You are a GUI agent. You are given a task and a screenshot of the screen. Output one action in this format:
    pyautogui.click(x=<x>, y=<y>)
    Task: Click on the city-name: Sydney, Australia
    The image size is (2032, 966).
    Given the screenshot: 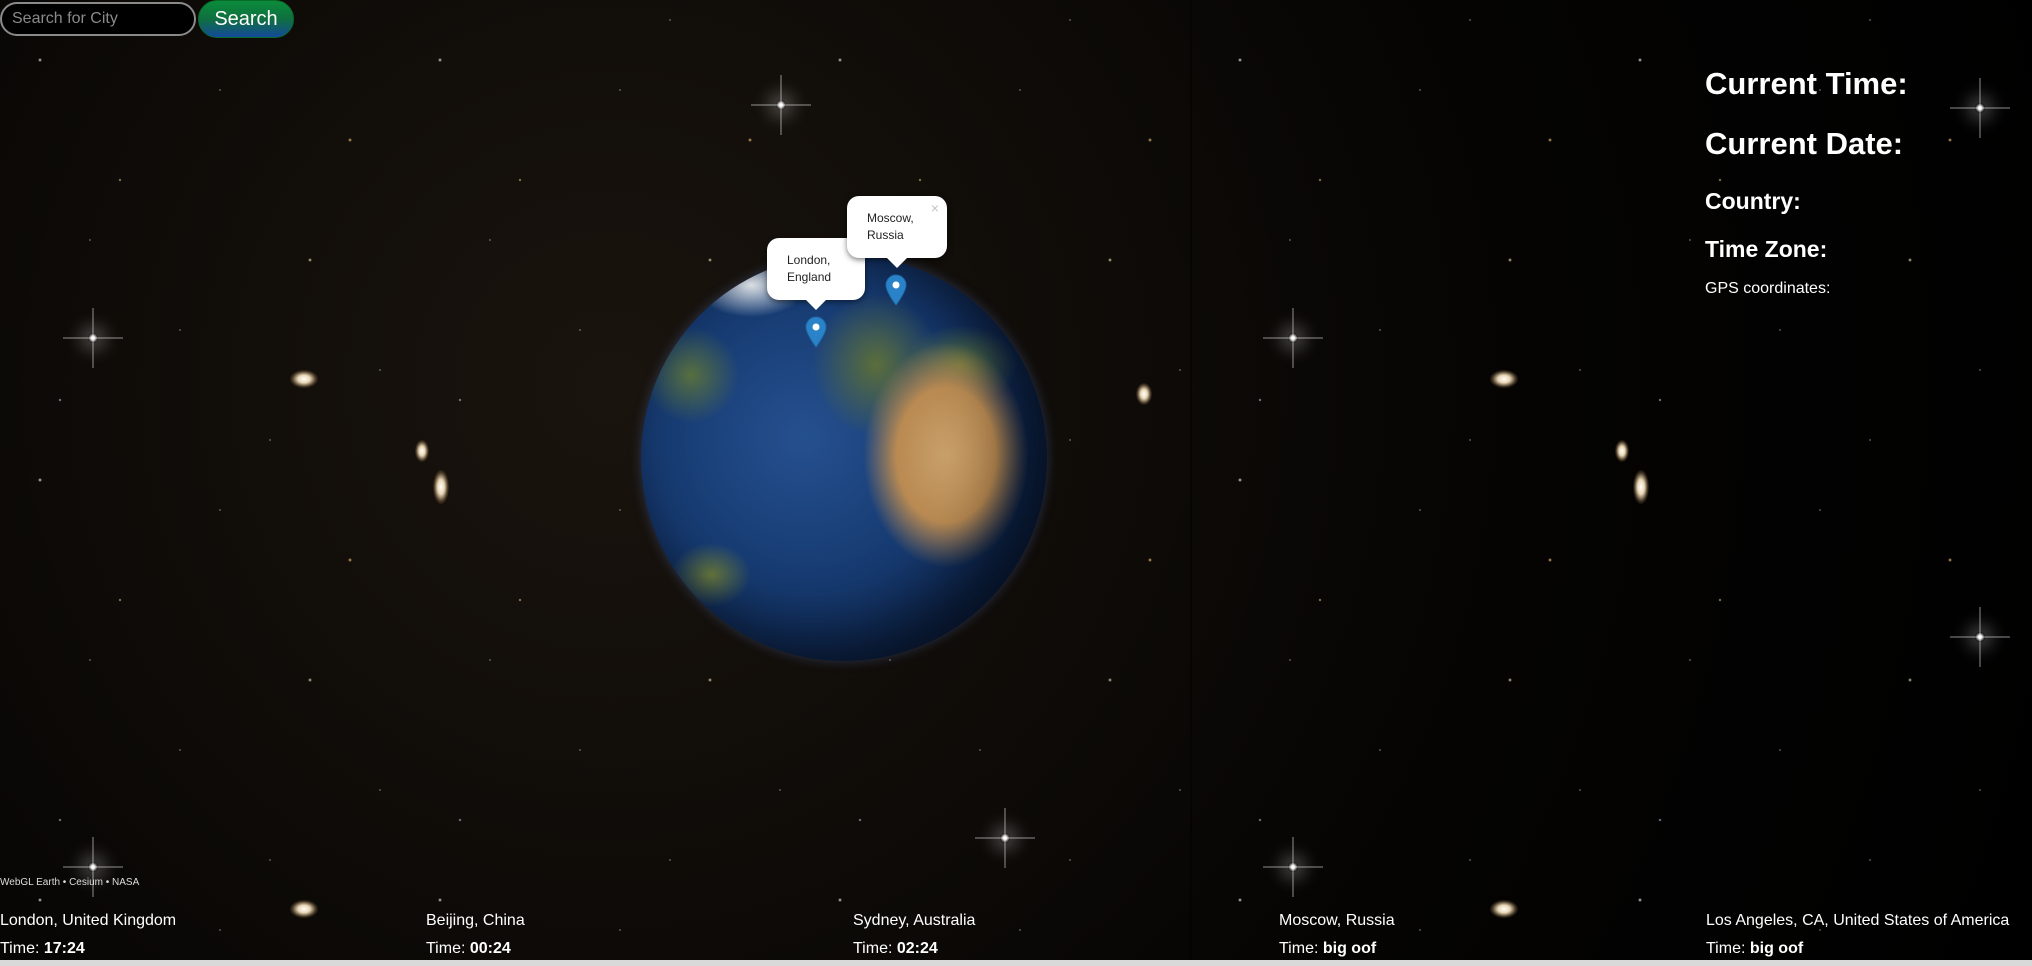 What is the action you would take?
    pyautogui.click(x=914, y=920)
    